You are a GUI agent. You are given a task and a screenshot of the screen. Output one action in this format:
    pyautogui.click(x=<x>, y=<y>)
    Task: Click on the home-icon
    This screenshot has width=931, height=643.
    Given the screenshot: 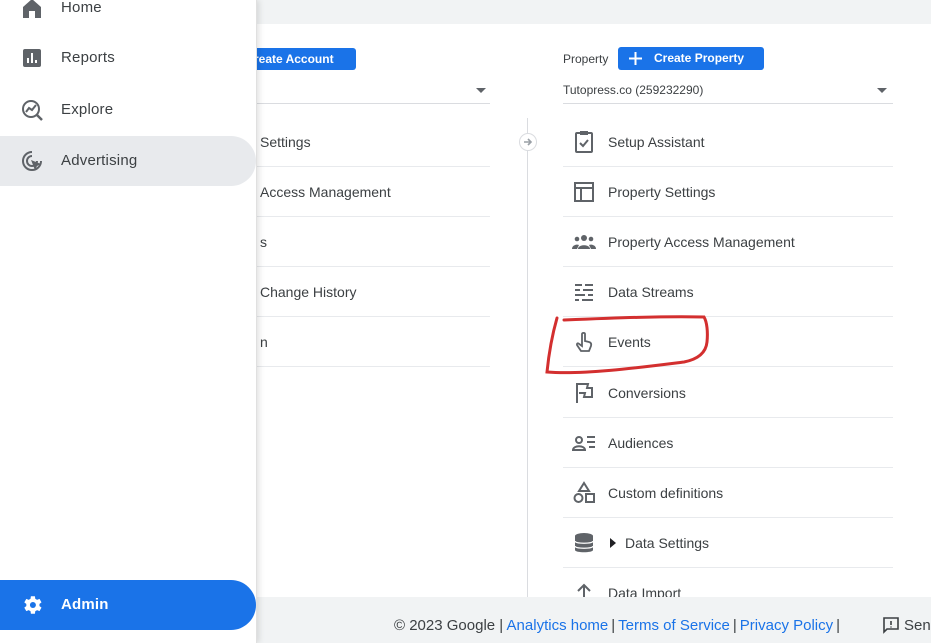 What is the action you would take?
    pyautogui.click(x=32, y=9)
    